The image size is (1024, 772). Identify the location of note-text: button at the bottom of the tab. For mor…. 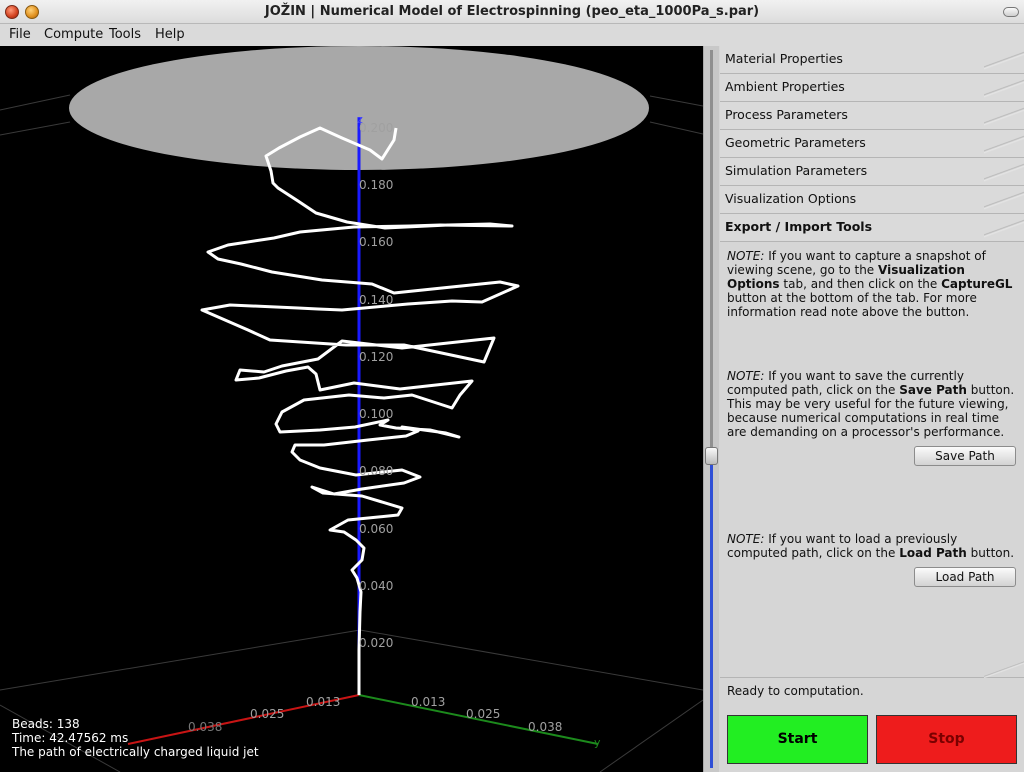
(852, 305).